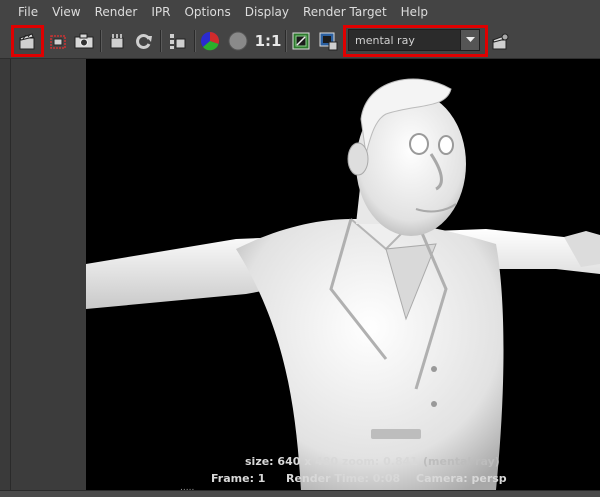 This screenshot has width=600, height=497. I want to click on keep-image-icon, so click(301, 41).